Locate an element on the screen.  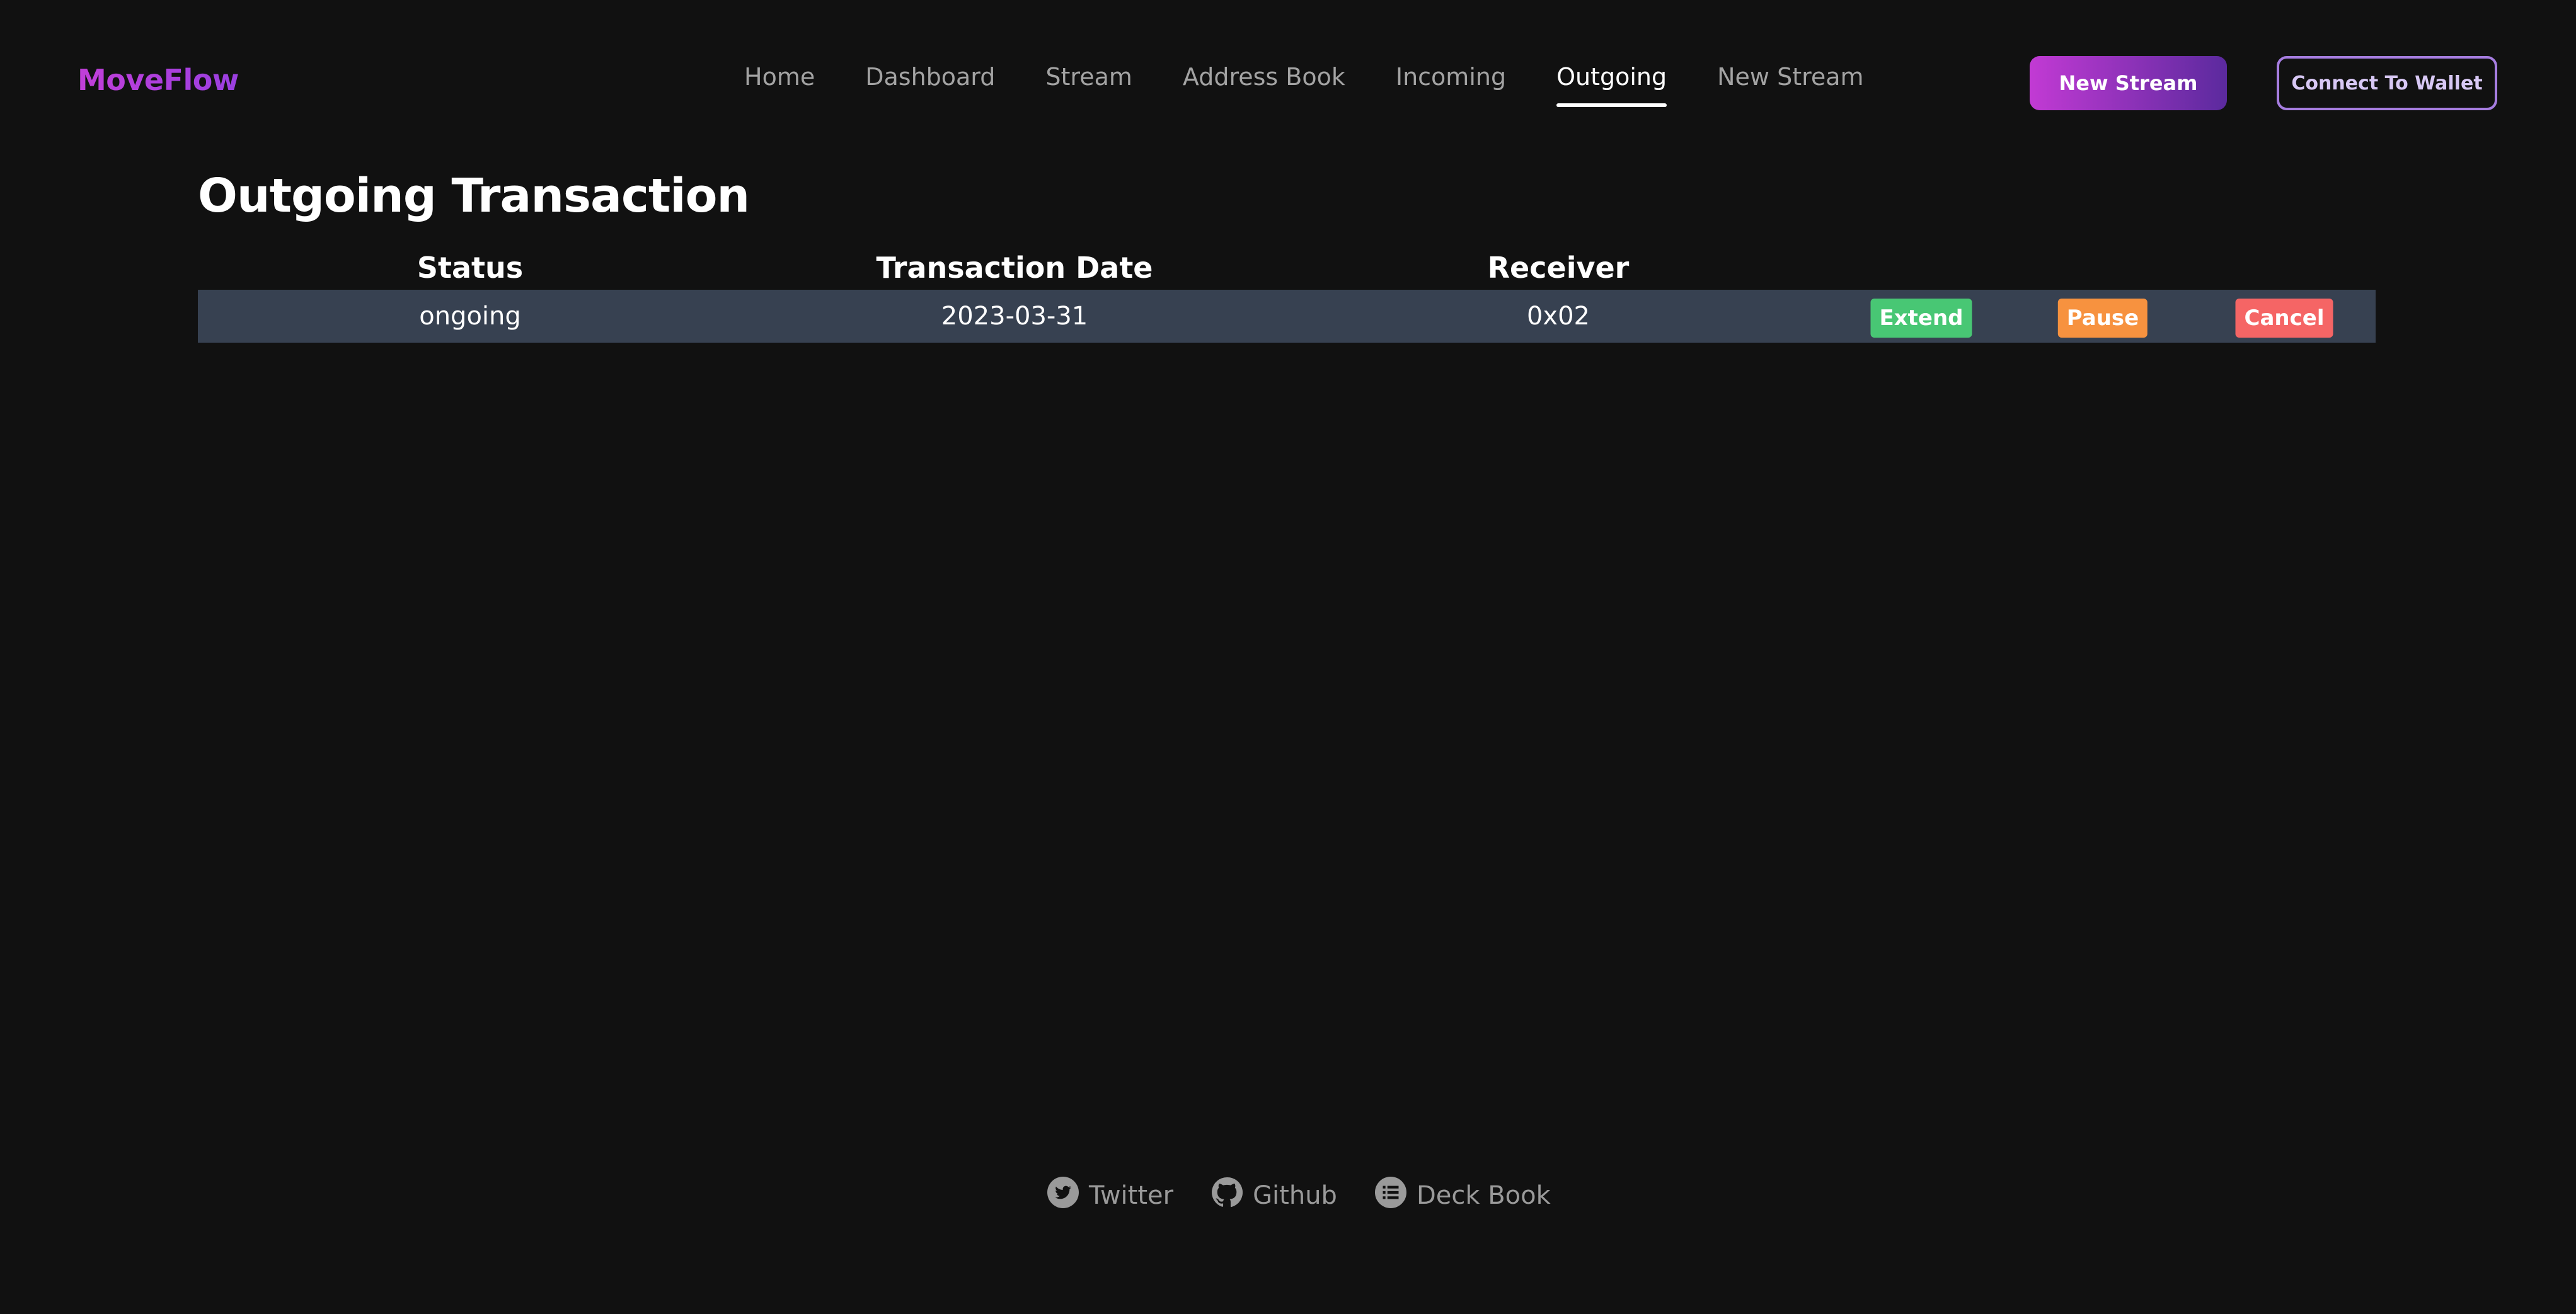
nav-outgoing: Outgoing is located at coordinates (1611, 85).